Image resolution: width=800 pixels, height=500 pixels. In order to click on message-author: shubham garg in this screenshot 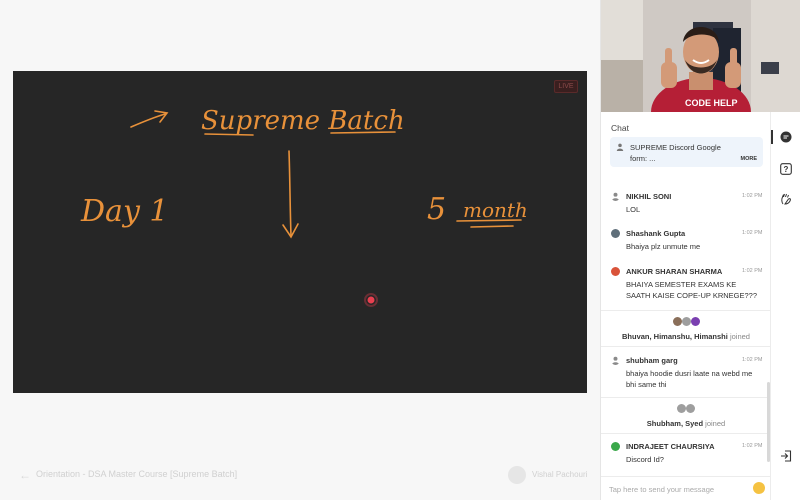, I will do `click(652, 360)`.